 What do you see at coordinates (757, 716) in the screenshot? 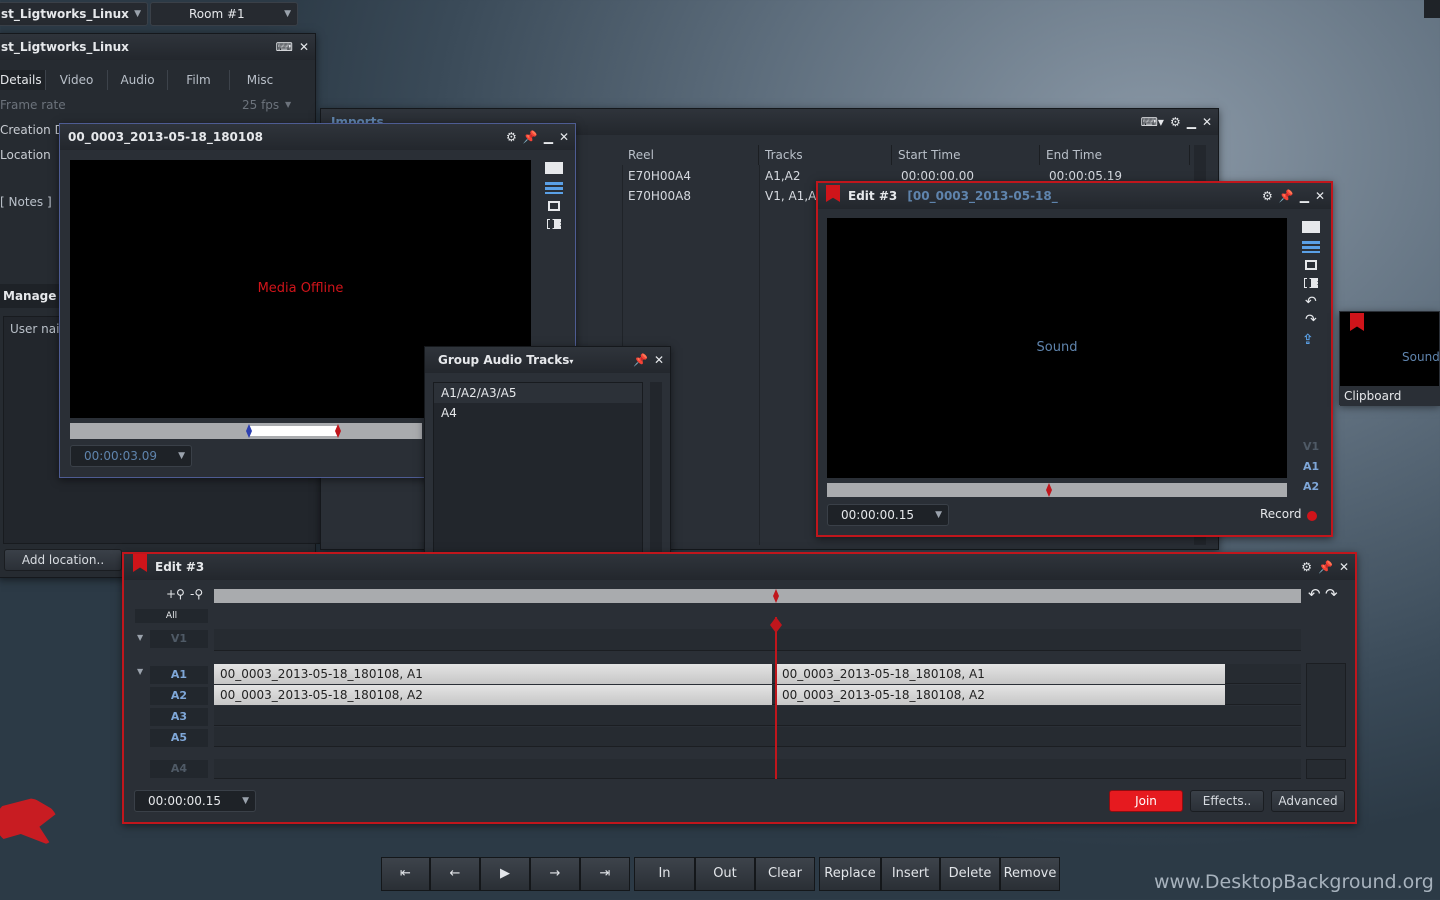
I see `track-a3-row` at bounding box center [757, 716].